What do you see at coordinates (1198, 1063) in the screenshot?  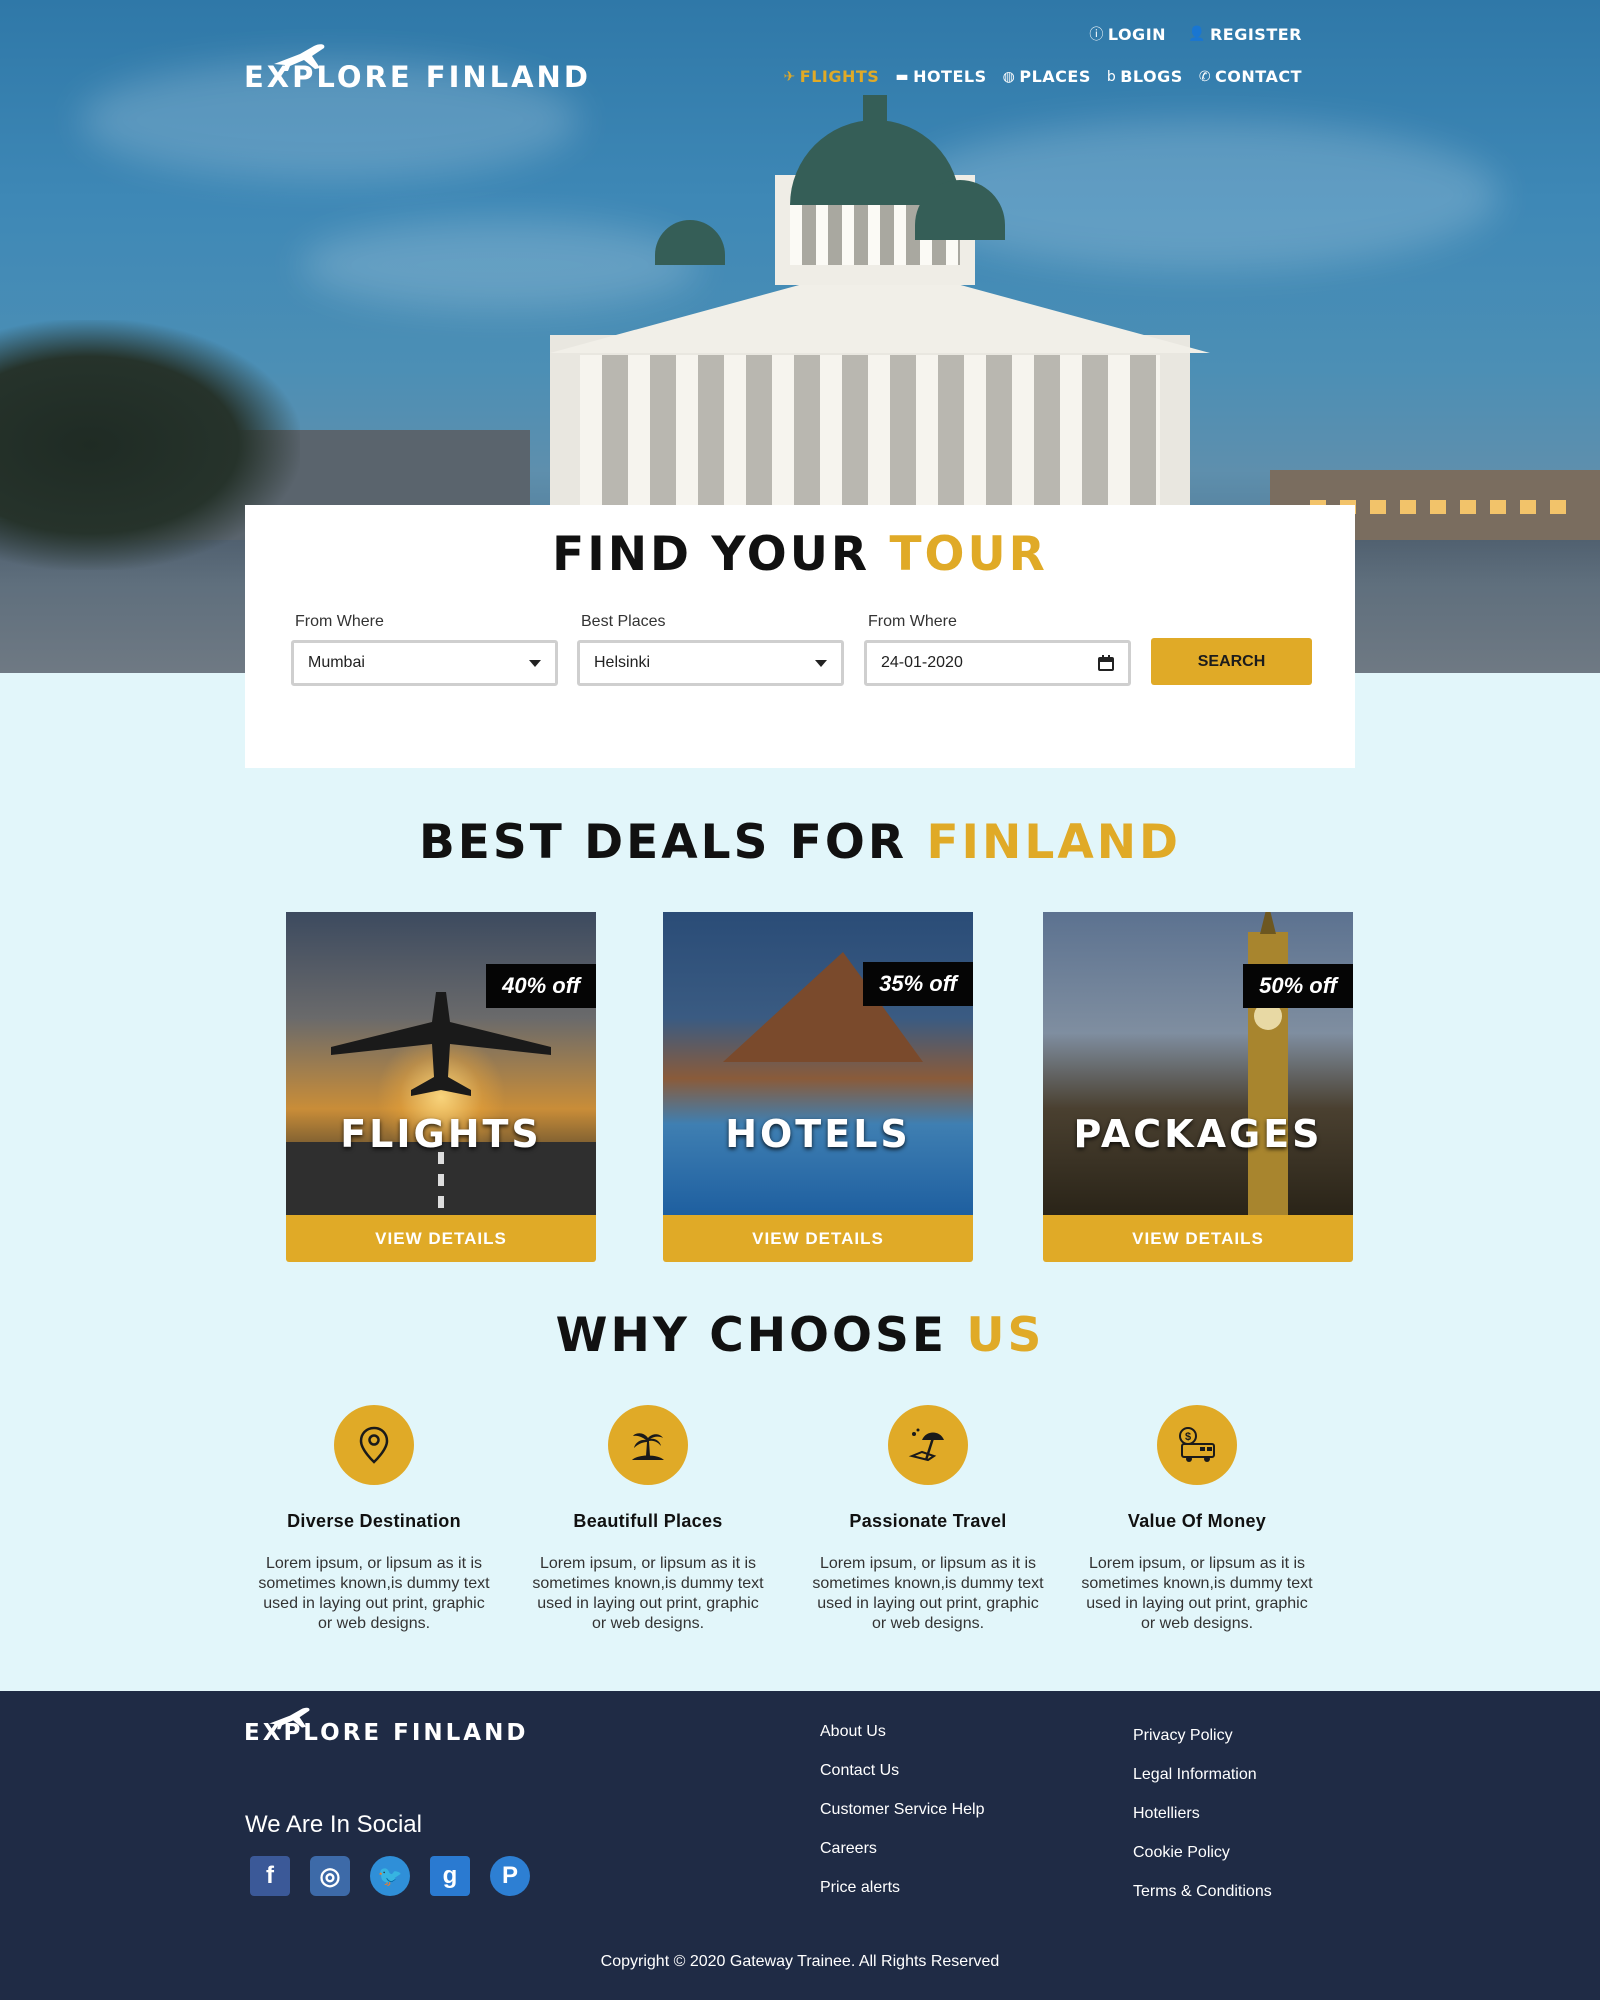 I see `packages-image: 50% off PACKAGES` at bounding box center [1198, 1063].